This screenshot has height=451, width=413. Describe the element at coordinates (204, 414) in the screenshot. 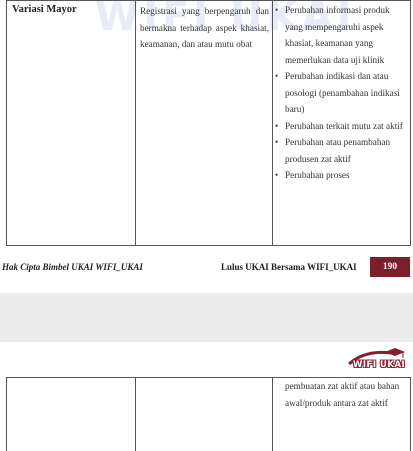

I see `definition-cell-empty` at that location.